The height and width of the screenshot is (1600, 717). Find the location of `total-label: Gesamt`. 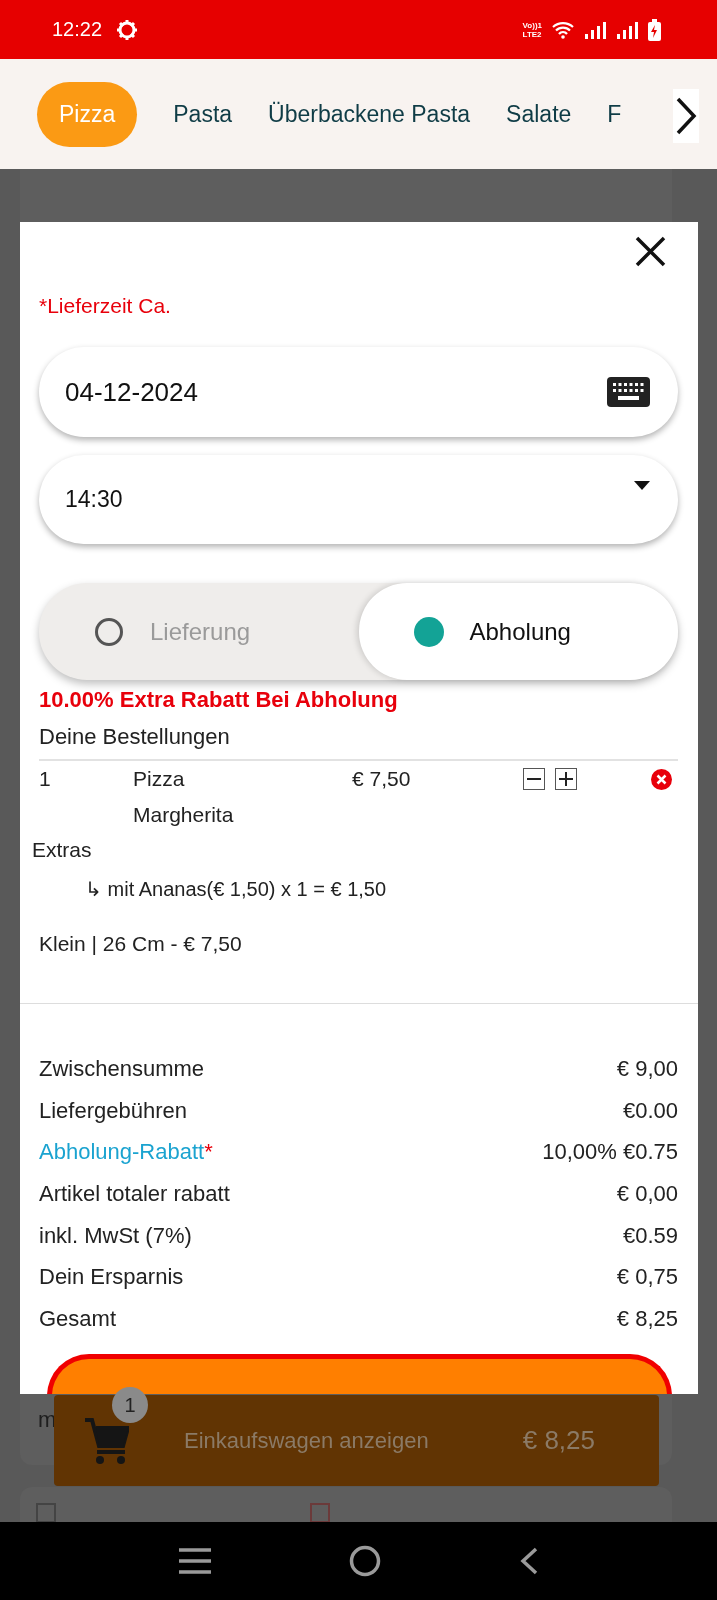

total-label: Gesamt is located at coordinates (78, 1318).